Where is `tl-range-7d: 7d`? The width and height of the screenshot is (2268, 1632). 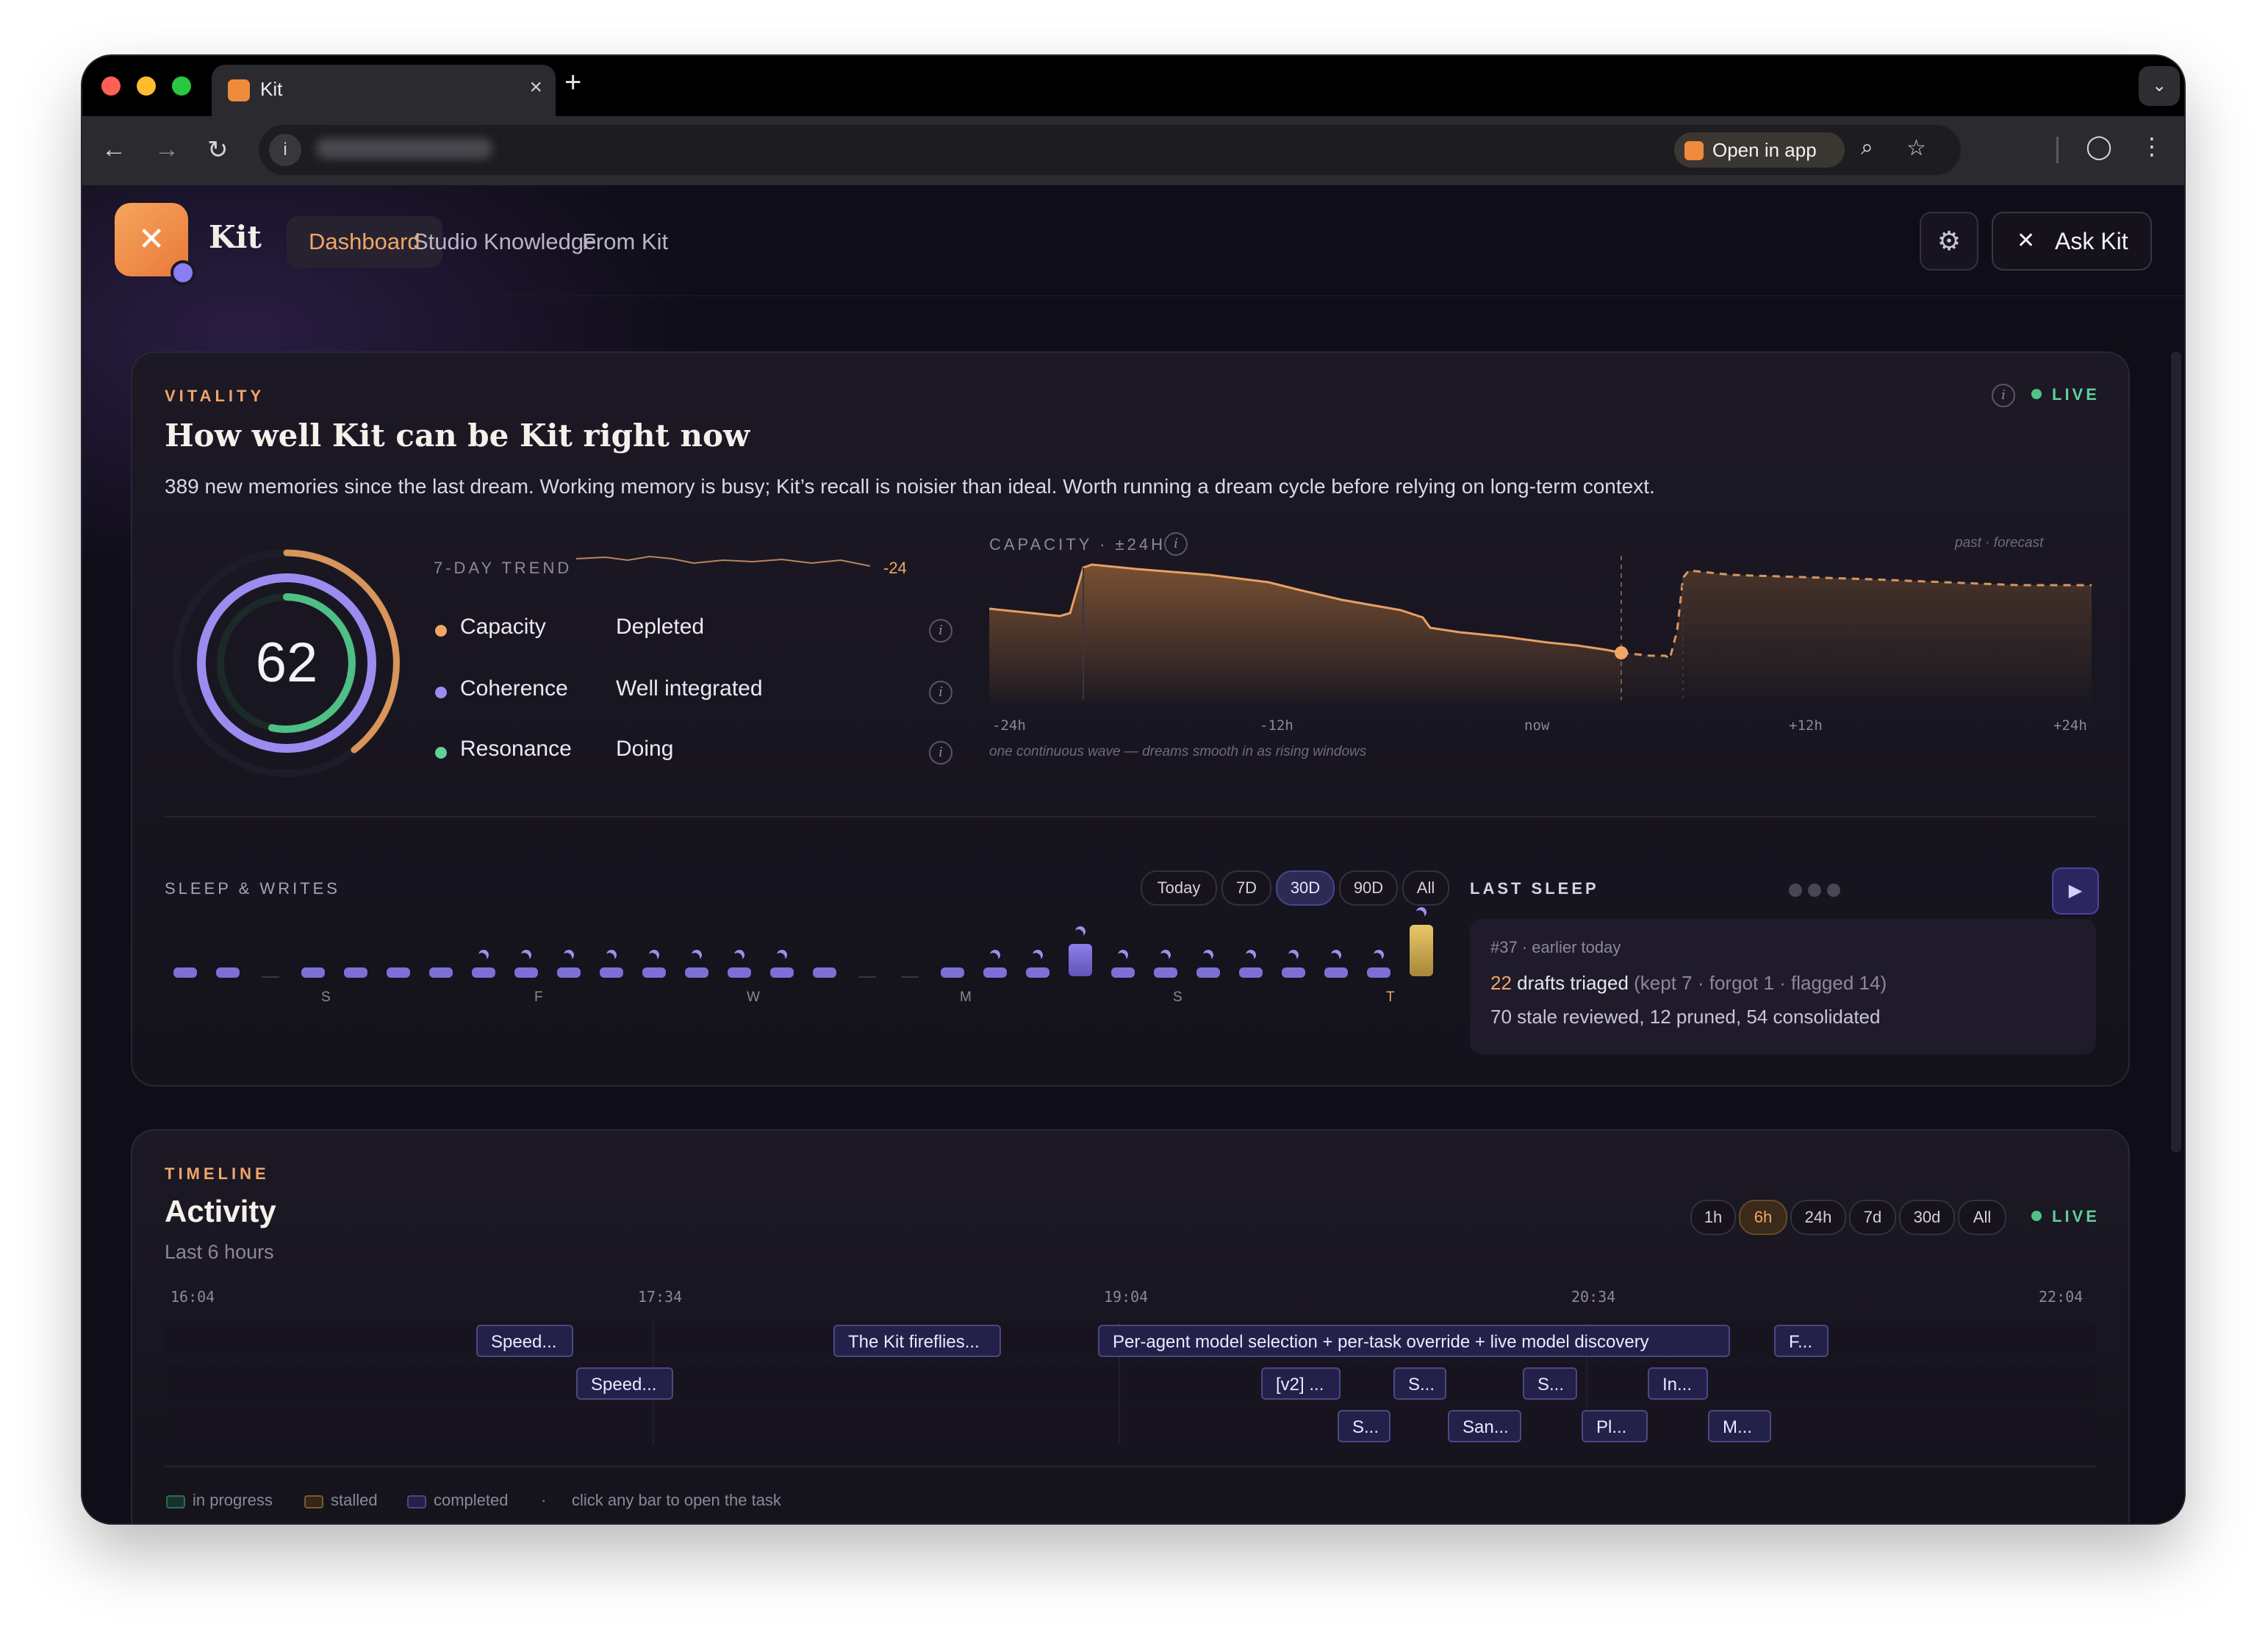
tl-range-7d: 7d is located at coordinates (1872, 1217).